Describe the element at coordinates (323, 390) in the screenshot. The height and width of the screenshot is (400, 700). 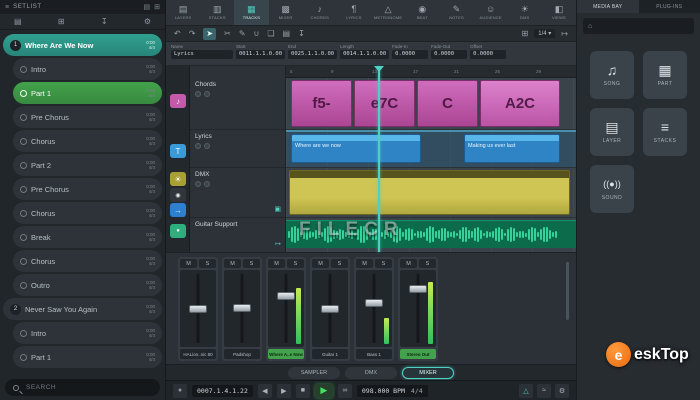
I see `play-button: ▶` at that location.